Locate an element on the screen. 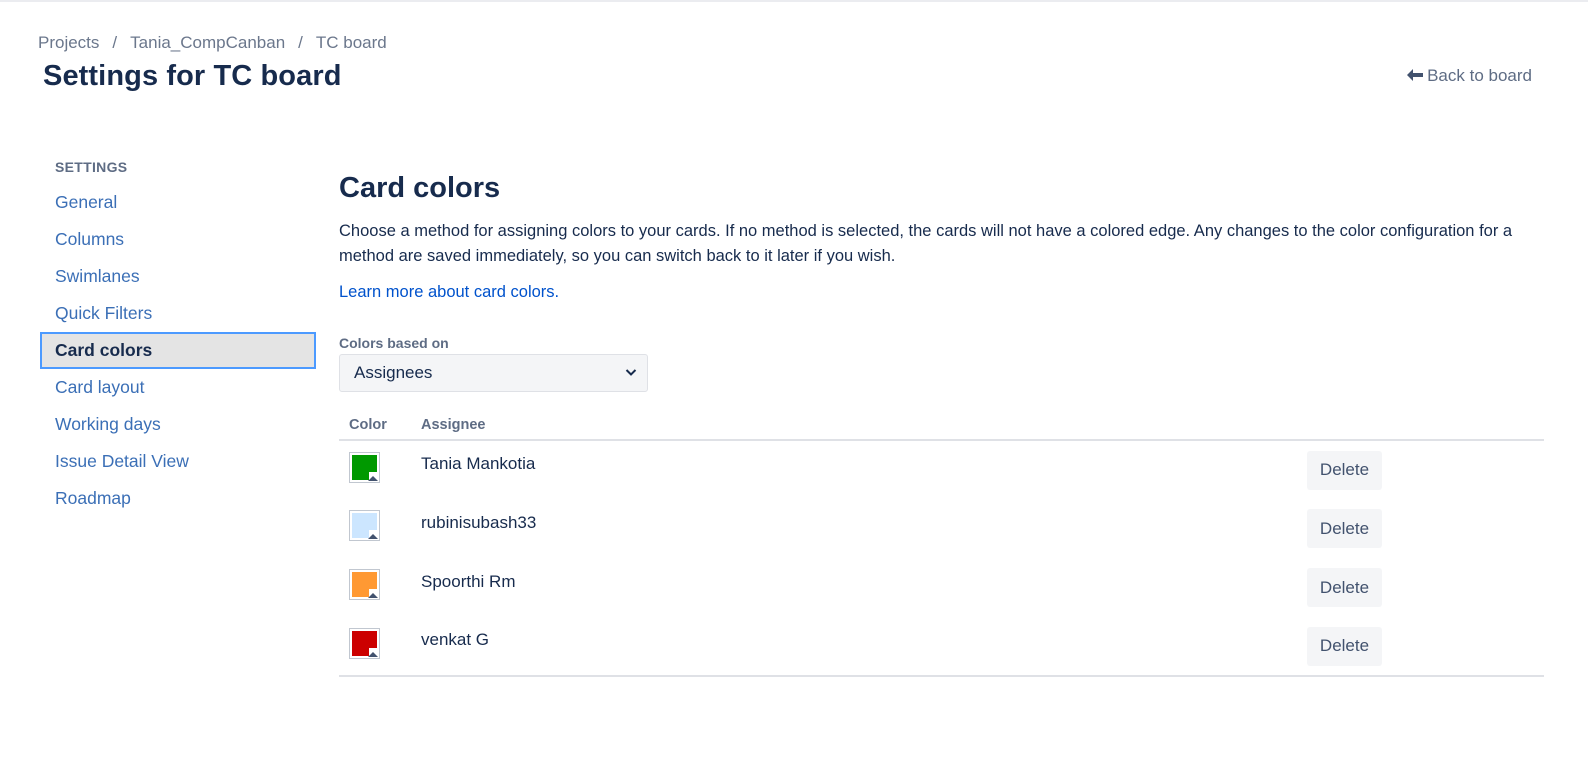 The height and width of the screenshot is (776, 1588). back-to-board-label: Back to board is located at coordinates (1479, 75).